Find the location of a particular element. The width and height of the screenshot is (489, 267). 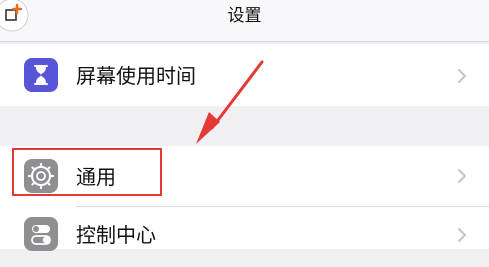

highlight-box is located at coordinates (87, 172).